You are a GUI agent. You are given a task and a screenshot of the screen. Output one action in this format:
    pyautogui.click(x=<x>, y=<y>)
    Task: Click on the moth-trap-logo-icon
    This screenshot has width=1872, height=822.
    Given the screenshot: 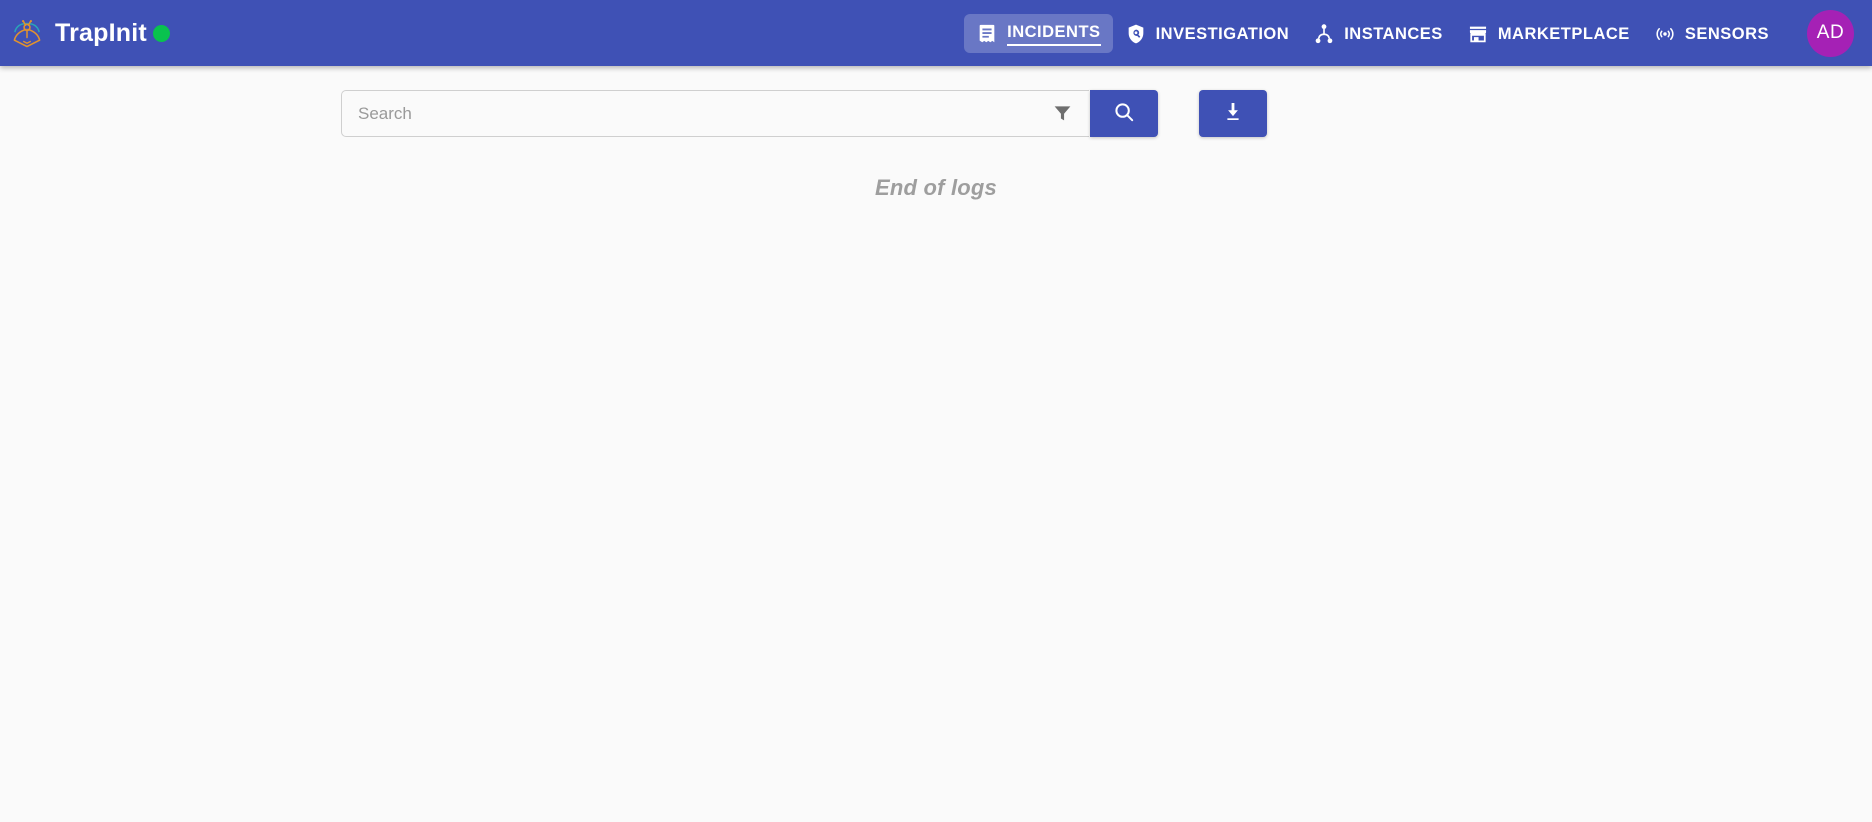 What is the action you would take?
    pyautogui.click(x=27, y=33)
    